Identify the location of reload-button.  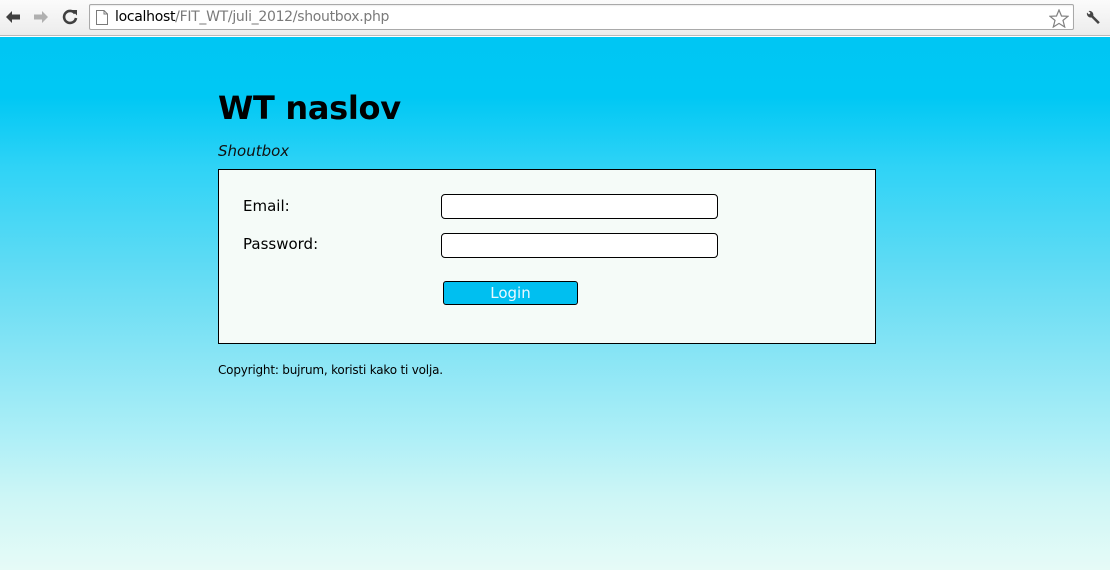
(70, 17).